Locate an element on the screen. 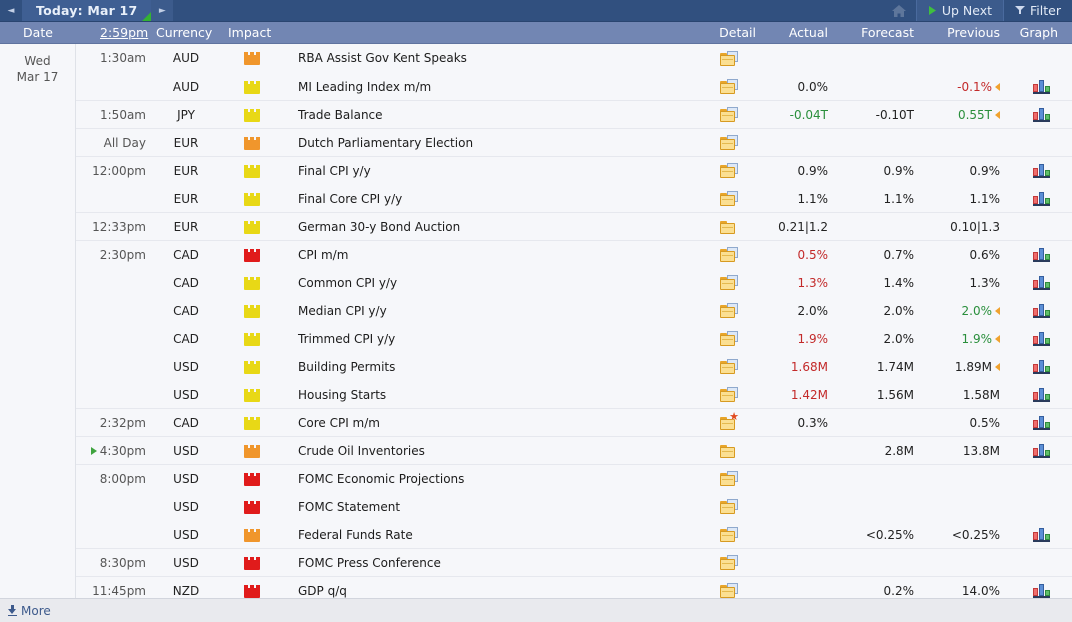 The height and width of the screenshot is (622, 1072). column-header-impact: Impact is located at coordinates (250, 32).